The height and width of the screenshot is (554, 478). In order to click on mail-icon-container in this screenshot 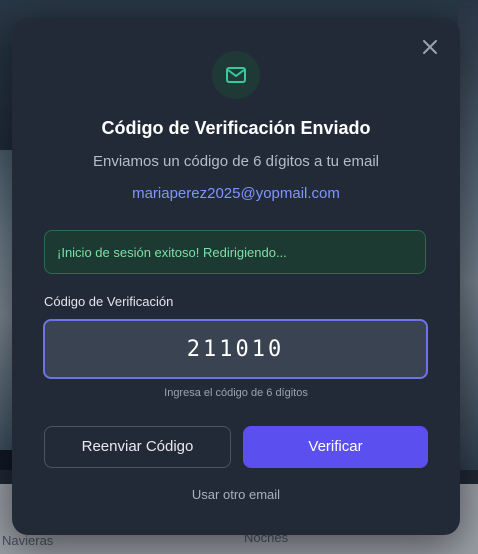, I will do `click(236, 75)`.